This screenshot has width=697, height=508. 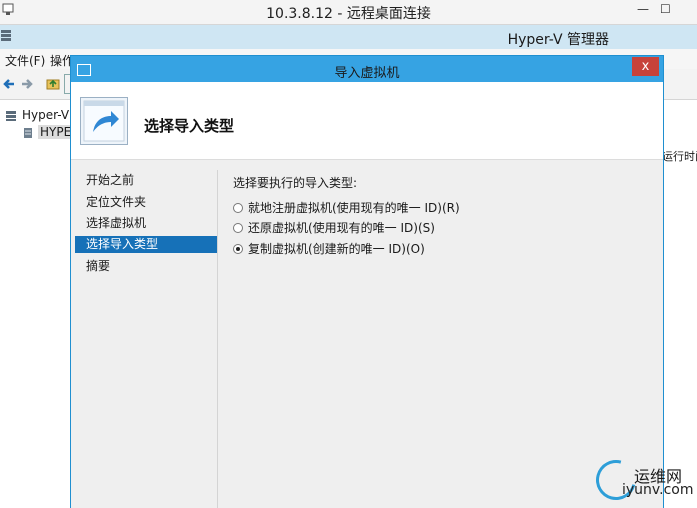 I want to click on nav-item-before-you-begin: 开始之前, so click(x=146, y=180).